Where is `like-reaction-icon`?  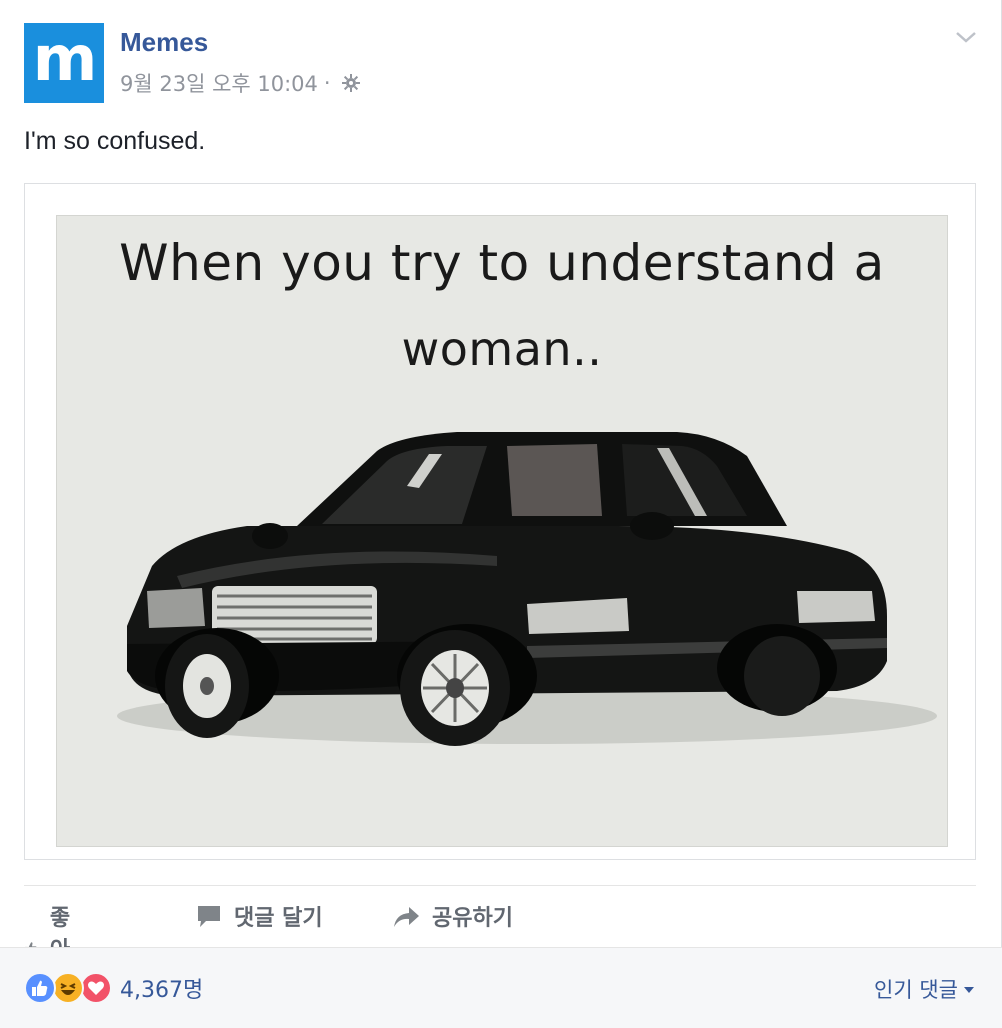
like-reaction-icon is located at coordinates (40, 988).